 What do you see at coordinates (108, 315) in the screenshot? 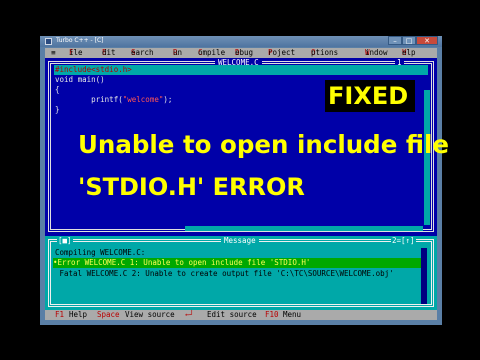
I see `status-space-key: Space` at bounding box center [108, 315].